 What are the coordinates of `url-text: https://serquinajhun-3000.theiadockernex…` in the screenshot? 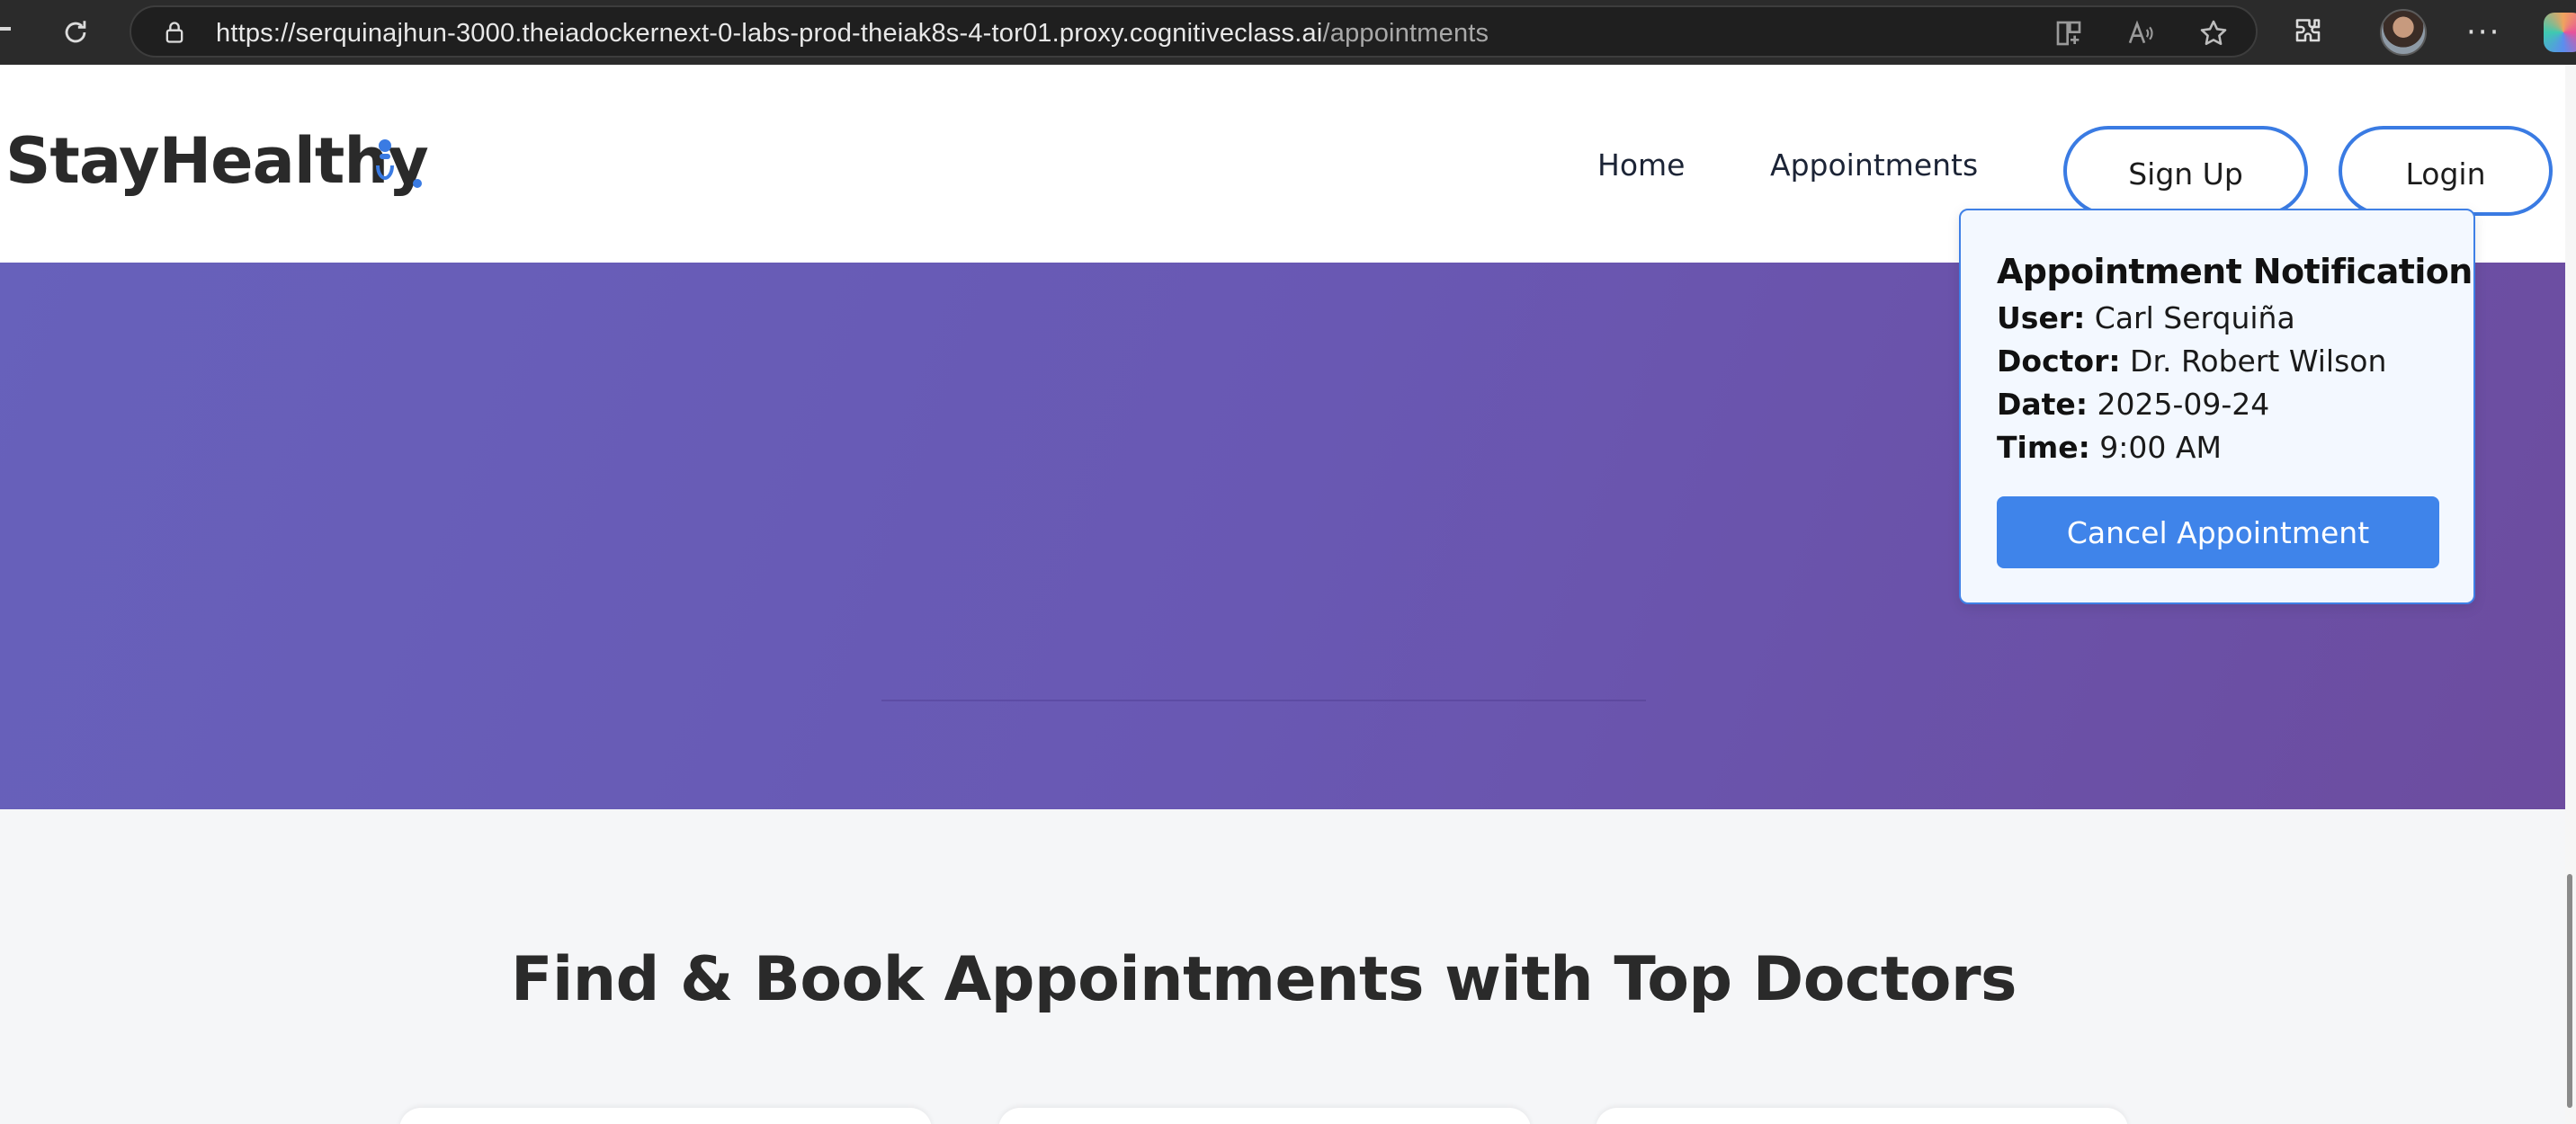 It's located at (852, 34).